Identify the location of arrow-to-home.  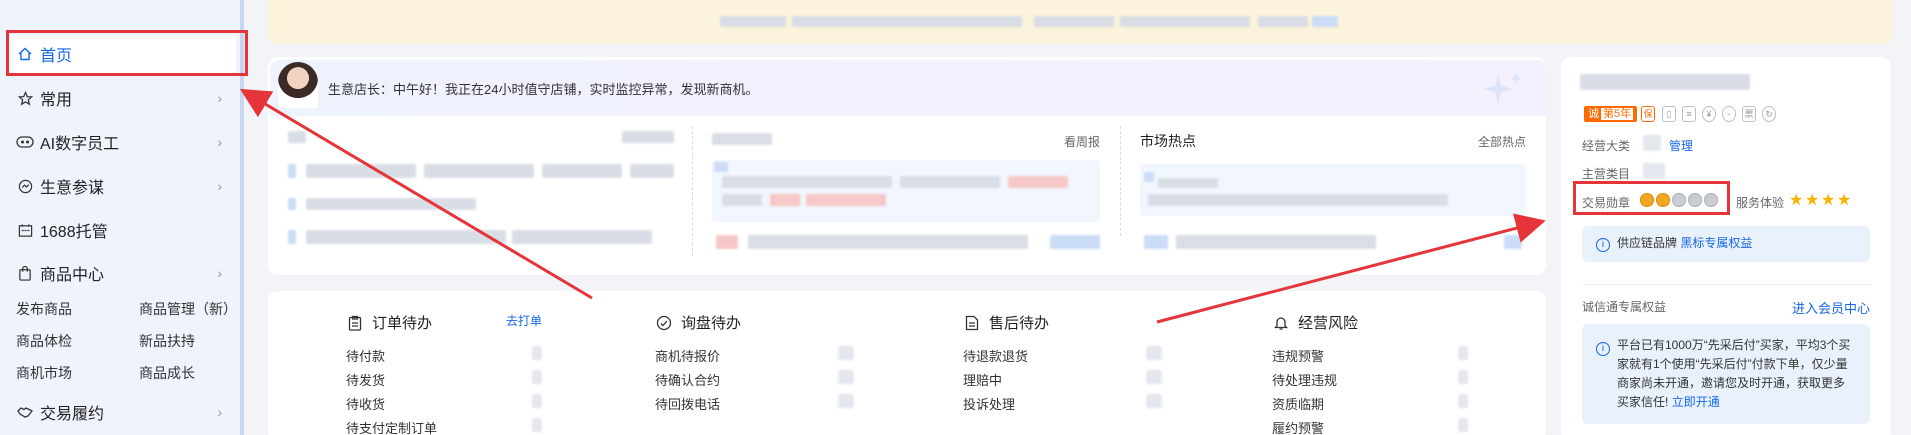
(416, 194).